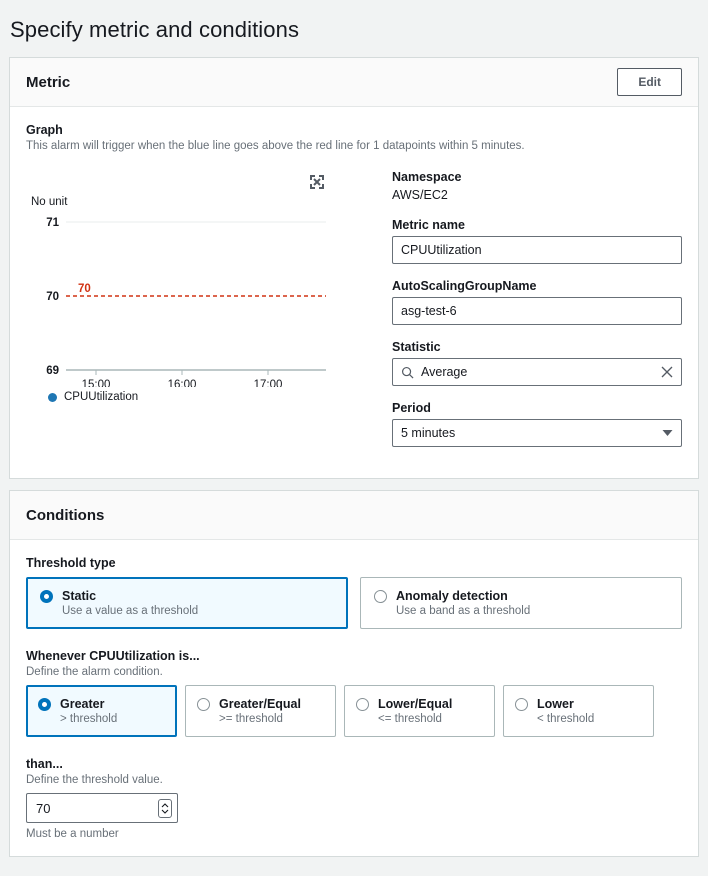 The image size is (708, 876). I want to click on than-sub: Define the threshold value., so click(94, 780).